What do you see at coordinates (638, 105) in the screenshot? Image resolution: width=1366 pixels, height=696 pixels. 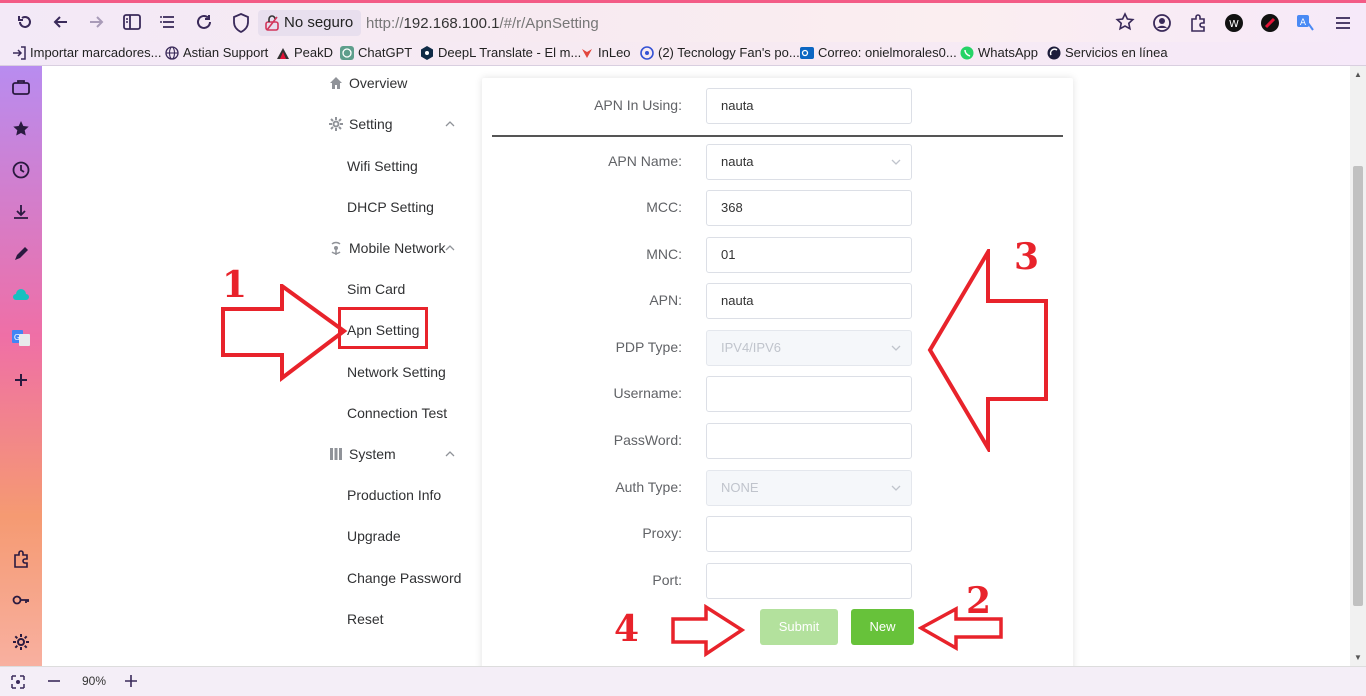 I see `apn-in-using-label: APN In Using:` at bounding box center [638, 105].